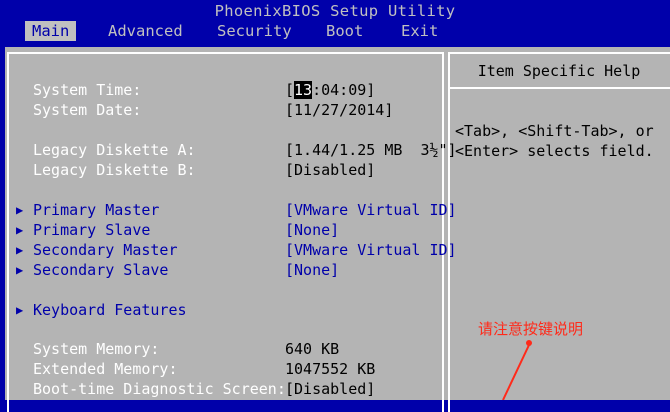  I want to click on annotation-arrow, so click(517, 370).